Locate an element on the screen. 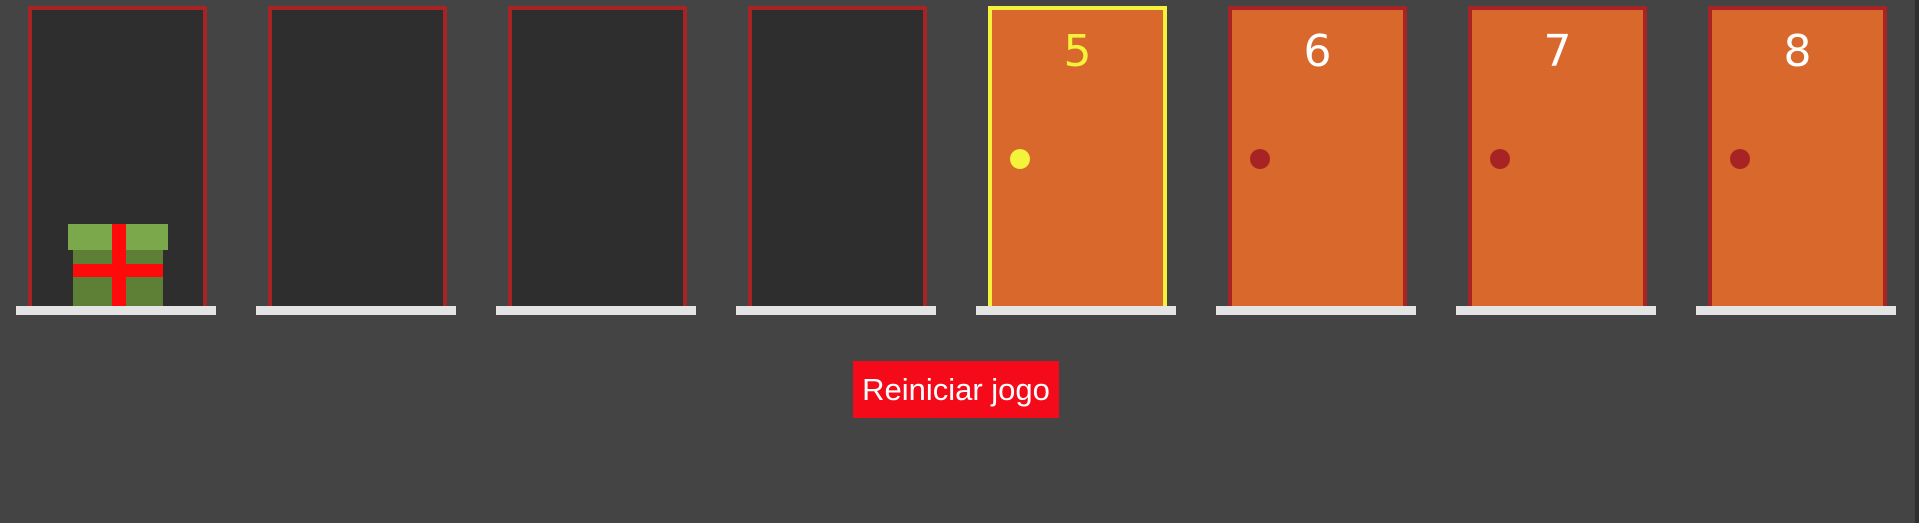 This screenshot has width=1919, height=523. door-slot-7: 7 is located at coordinates (1556, 160).